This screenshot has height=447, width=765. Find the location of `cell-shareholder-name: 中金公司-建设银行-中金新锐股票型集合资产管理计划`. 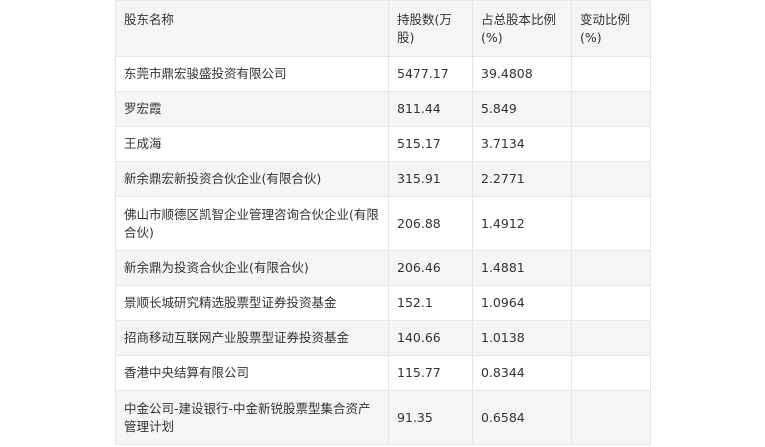

cell-shareholder-name: 中金公司-建设银行-中金新锐股票型集合资产管理计划 is located at coordinates (252, 417).